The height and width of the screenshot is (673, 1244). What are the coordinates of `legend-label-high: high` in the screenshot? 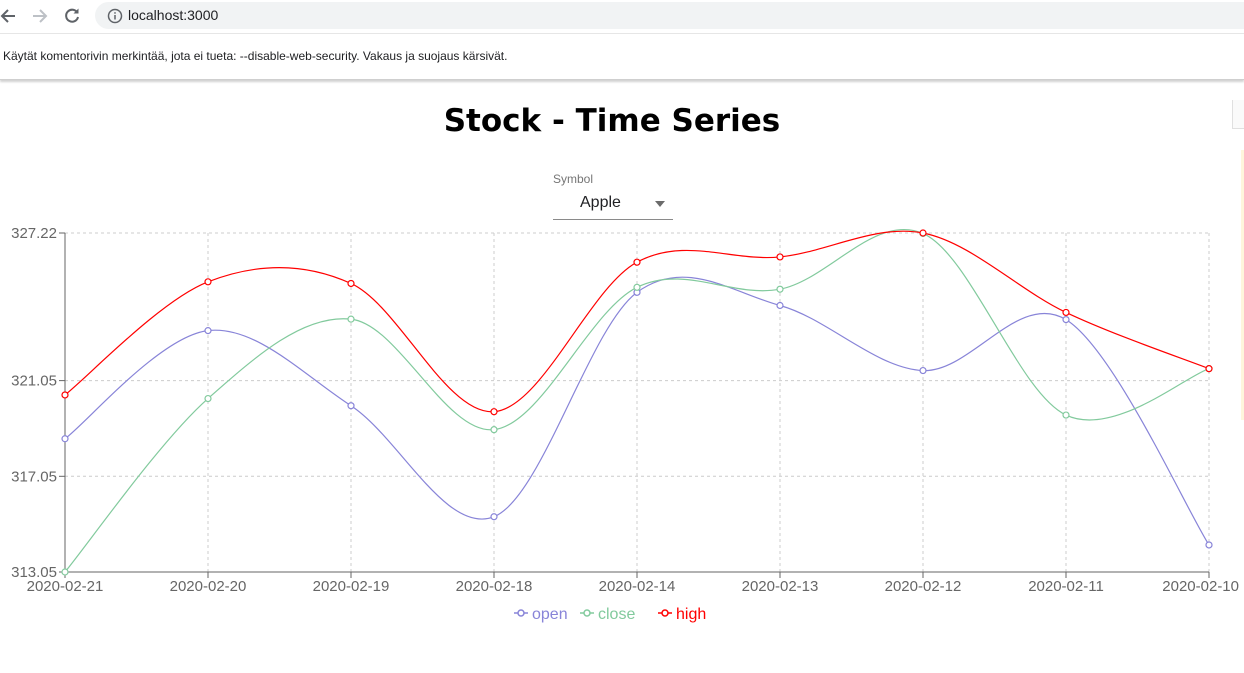 It's located at (691, 614).